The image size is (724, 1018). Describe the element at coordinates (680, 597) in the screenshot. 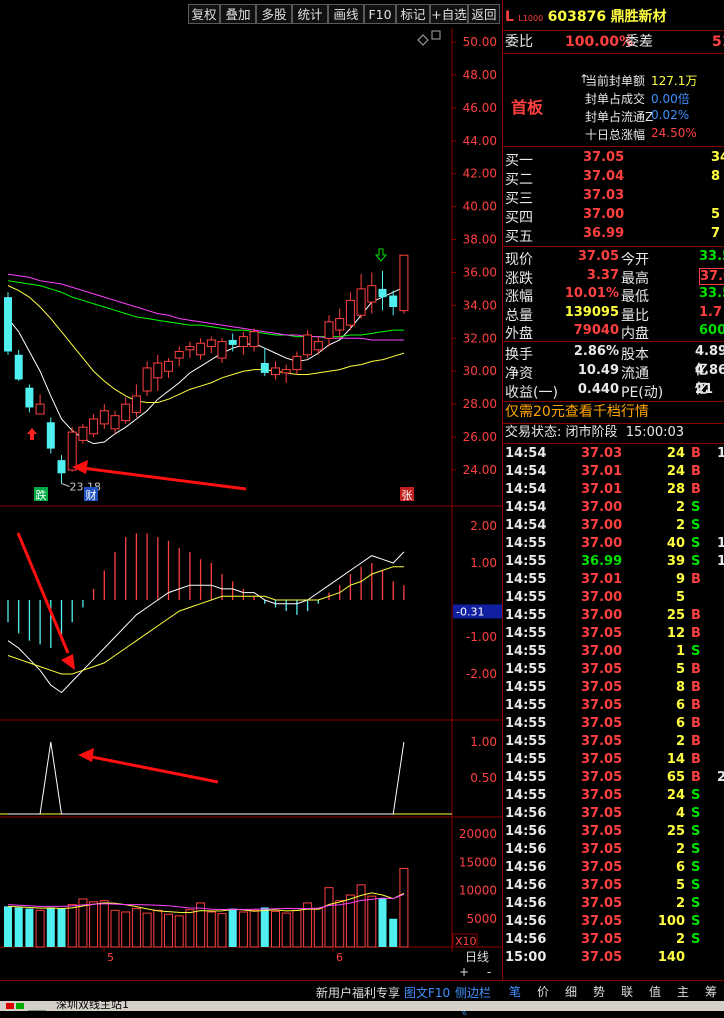

I see `tick-volume: 5` at that location.